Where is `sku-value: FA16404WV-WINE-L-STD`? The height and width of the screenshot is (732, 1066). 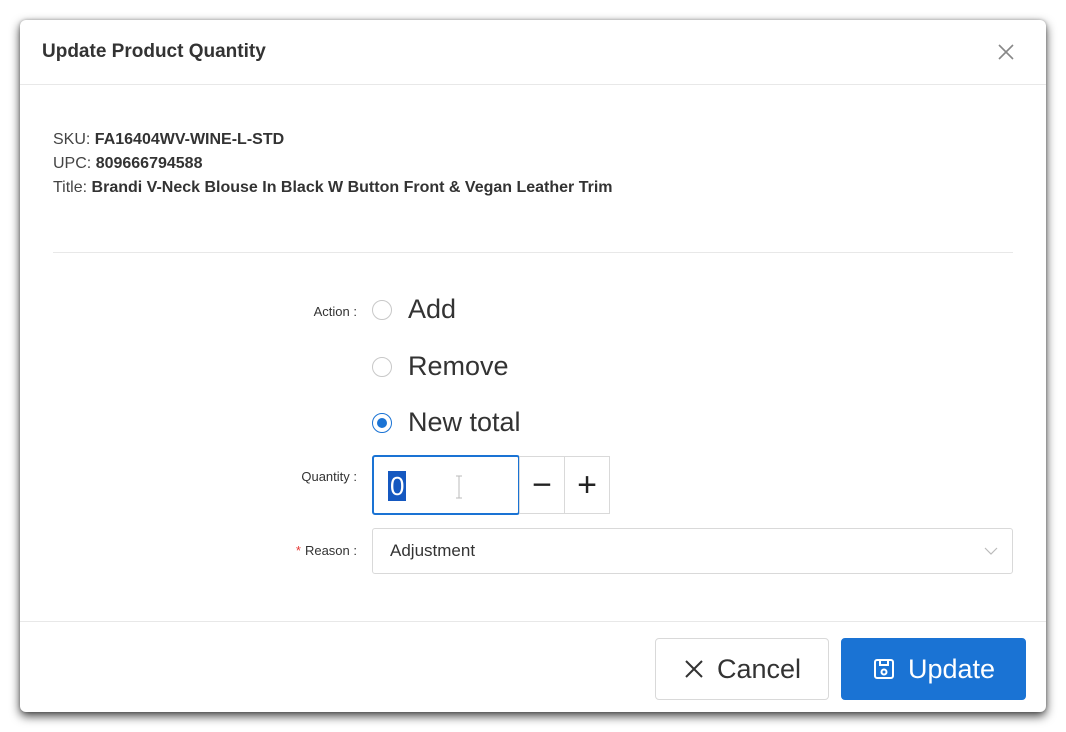 sku-value: FA16404WV-WINE-L-STD is located at coordinates (189, 139).